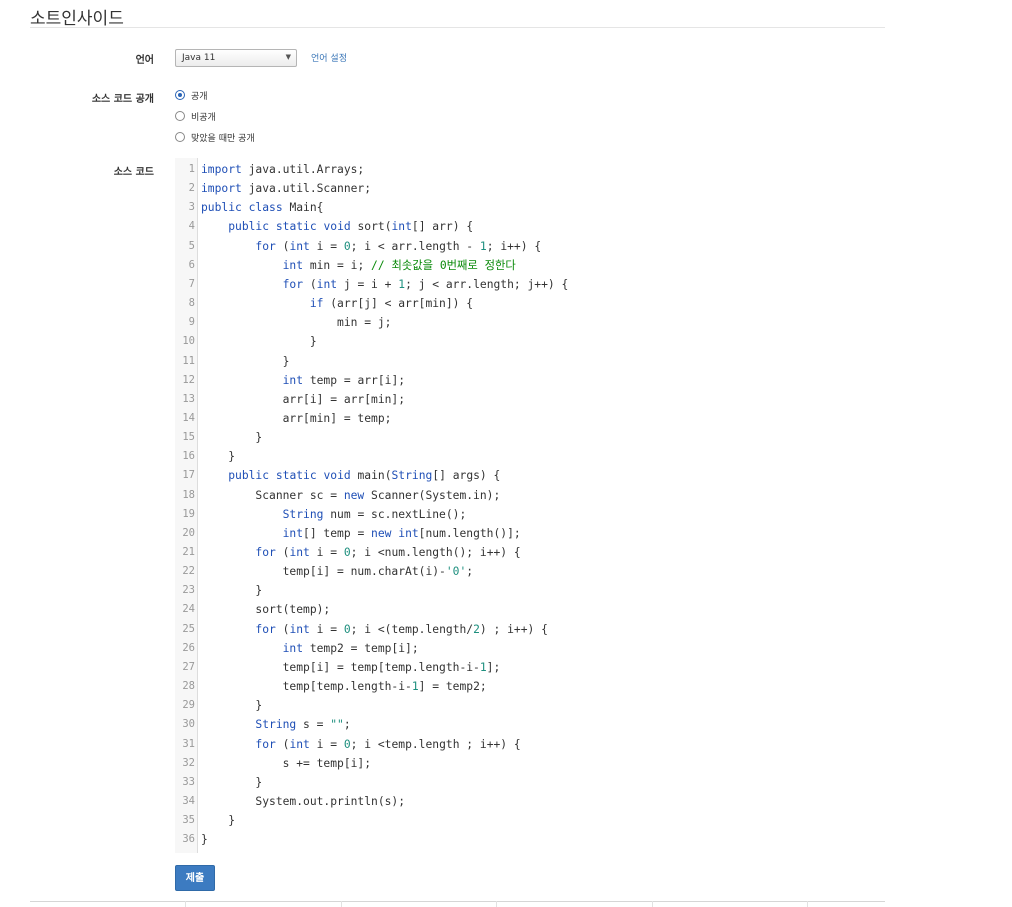  What do you see at coordinates (529, 303) in the screenshot?
I see `code-line: 8 if (arr[j] < arr[min]) {` at bounding box center [529, 303].